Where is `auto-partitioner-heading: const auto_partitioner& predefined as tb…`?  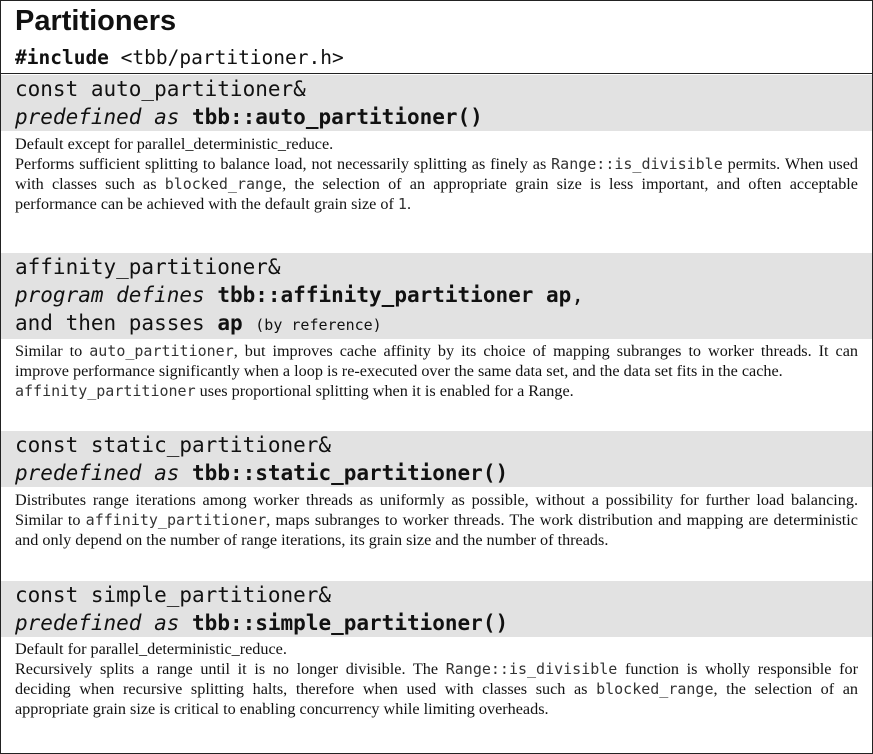
auto-partitioner-heading: const auto_partitioner& predefined as tb… is located at coordinates (436, 103).